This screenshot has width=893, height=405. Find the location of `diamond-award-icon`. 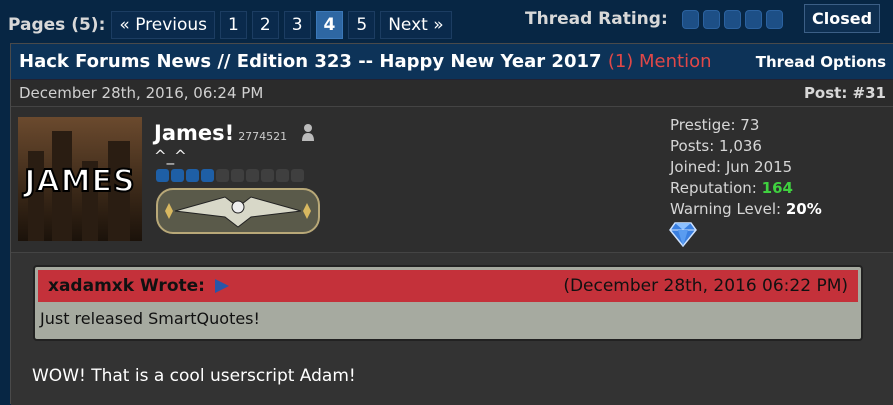

diamond-award-icon is located at coordinates (683, 234).